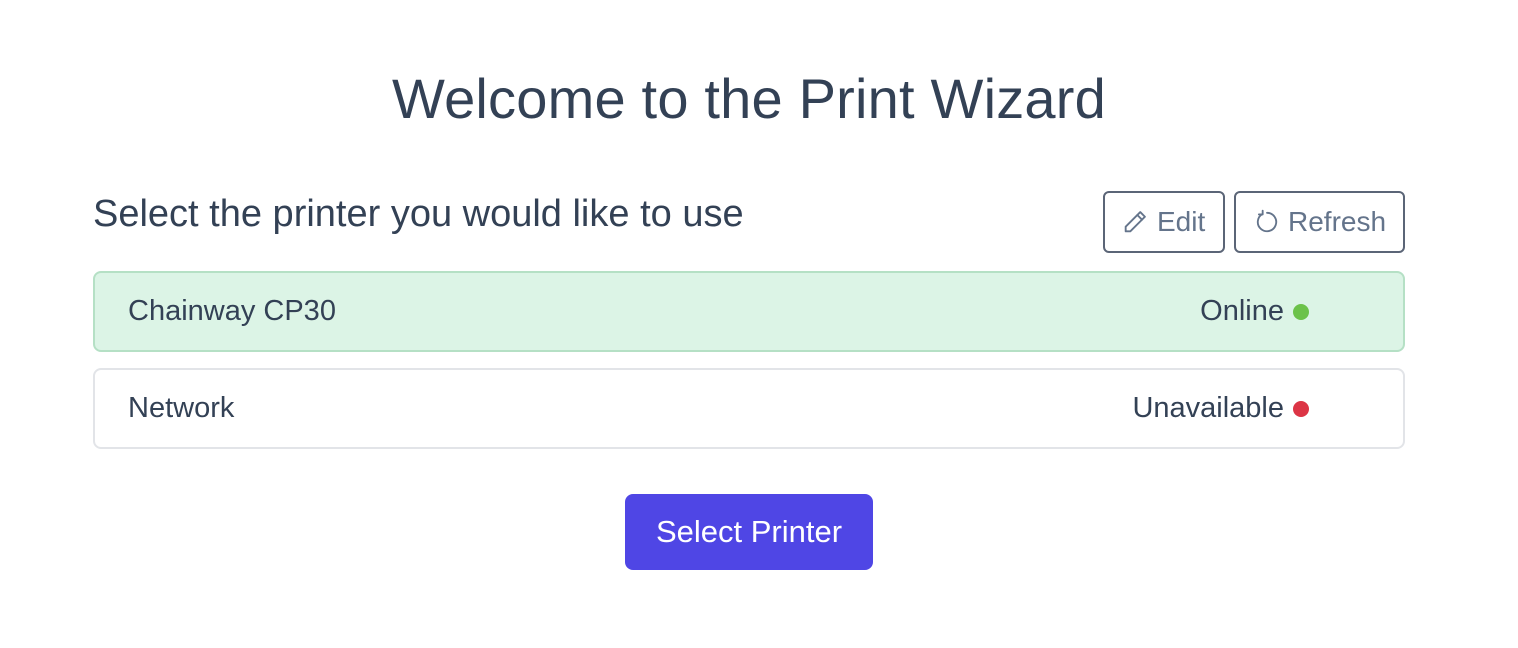 This screenshot has height=648, width=1518. I want to click on printer-name: Chainway CP30, so click(232, 311).